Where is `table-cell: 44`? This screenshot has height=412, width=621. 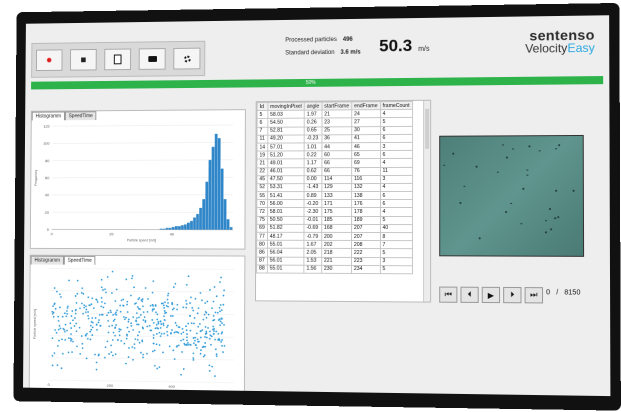
table-cell: 44 is located at coordinates (336, 146).